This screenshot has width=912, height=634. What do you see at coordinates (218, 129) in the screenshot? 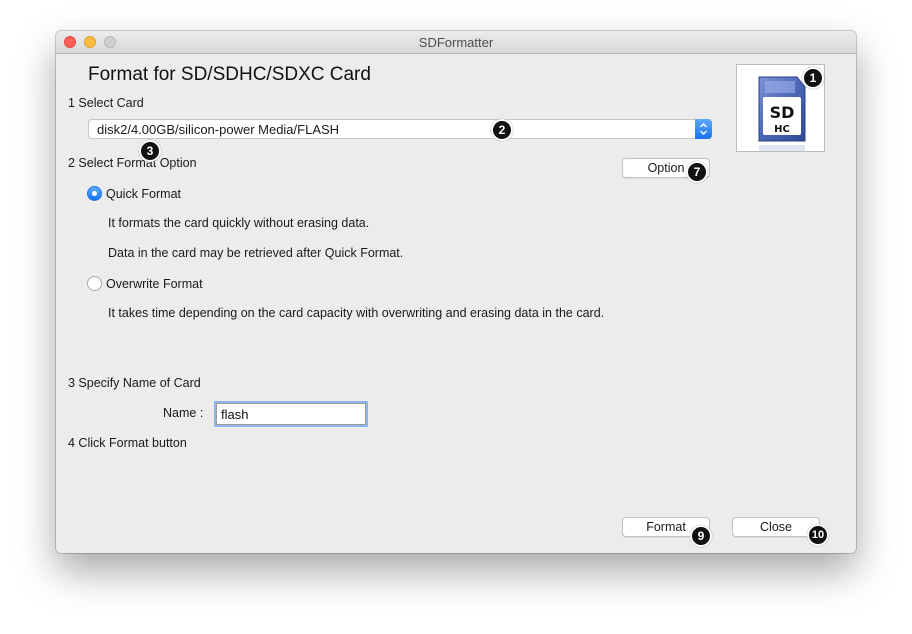
I see `card-select-value: disk2/4.00GB/silicon-power Media/FLASH` at bounding box center [218, 129].